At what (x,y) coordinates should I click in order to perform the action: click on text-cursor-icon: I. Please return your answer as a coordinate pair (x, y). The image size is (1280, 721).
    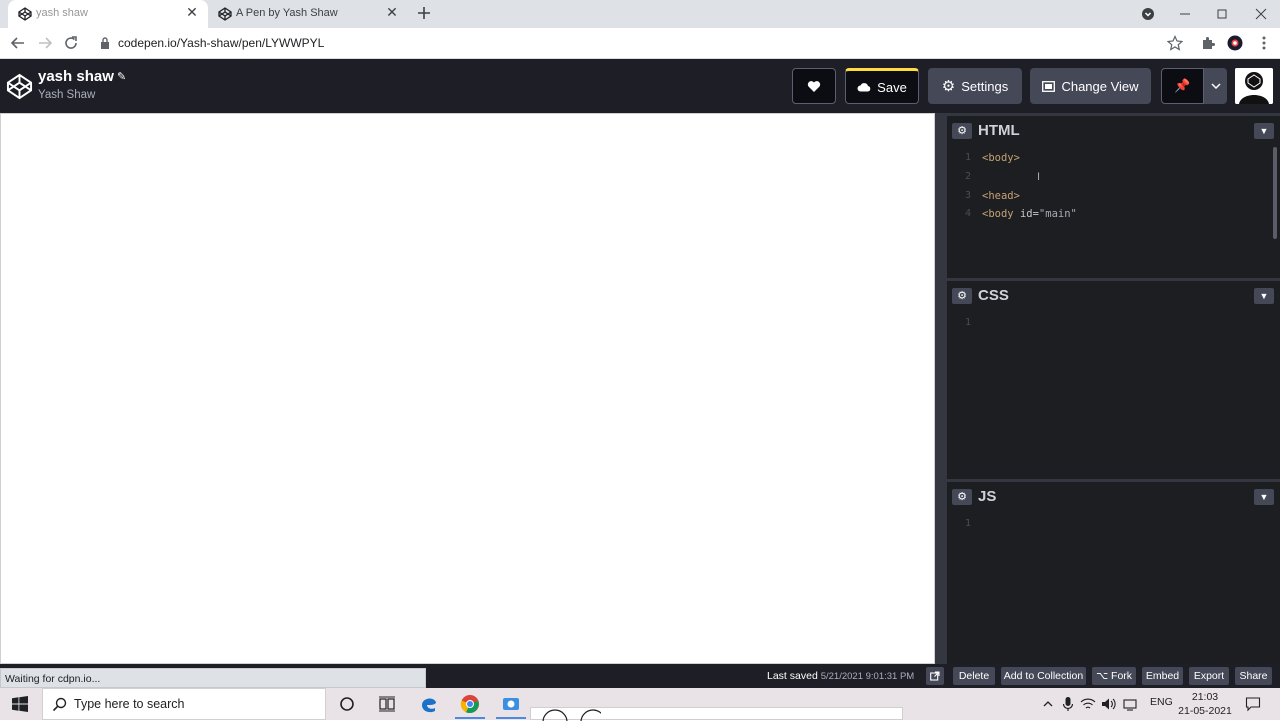
    Looking at the image, I should click on (1039, 177).